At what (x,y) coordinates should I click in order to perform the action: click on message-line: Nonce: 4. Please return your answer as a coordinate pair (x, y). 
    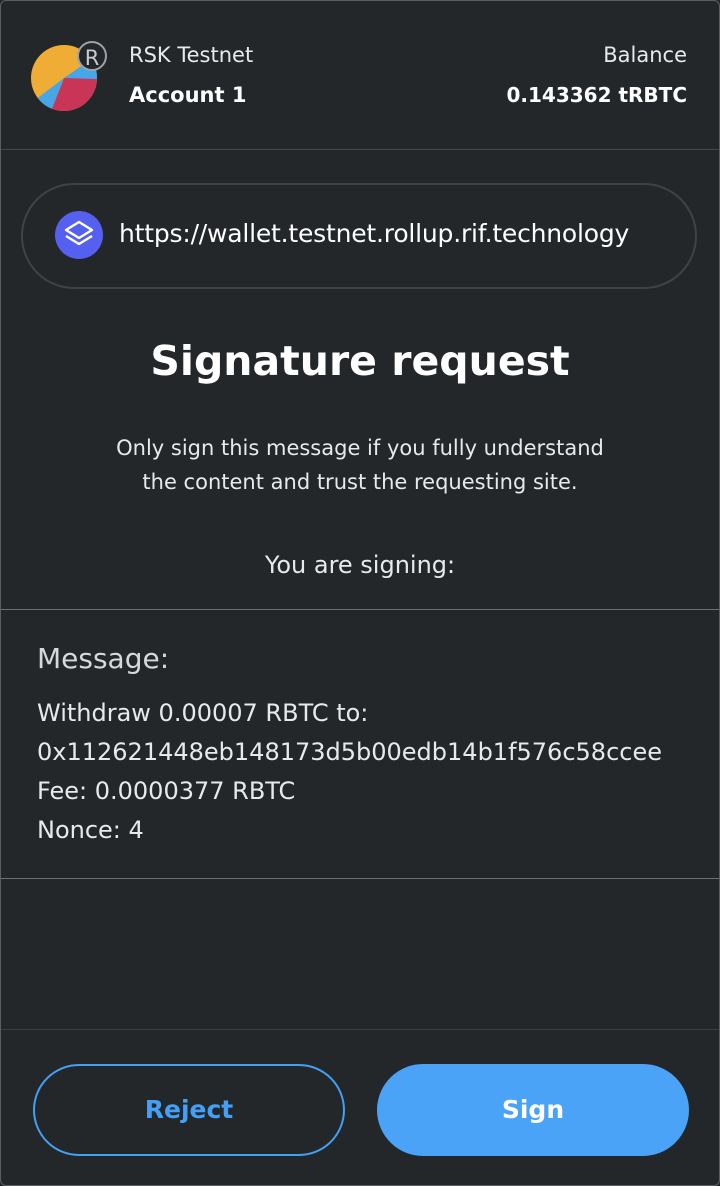
    Looking at the image, I should click on (90, 830).